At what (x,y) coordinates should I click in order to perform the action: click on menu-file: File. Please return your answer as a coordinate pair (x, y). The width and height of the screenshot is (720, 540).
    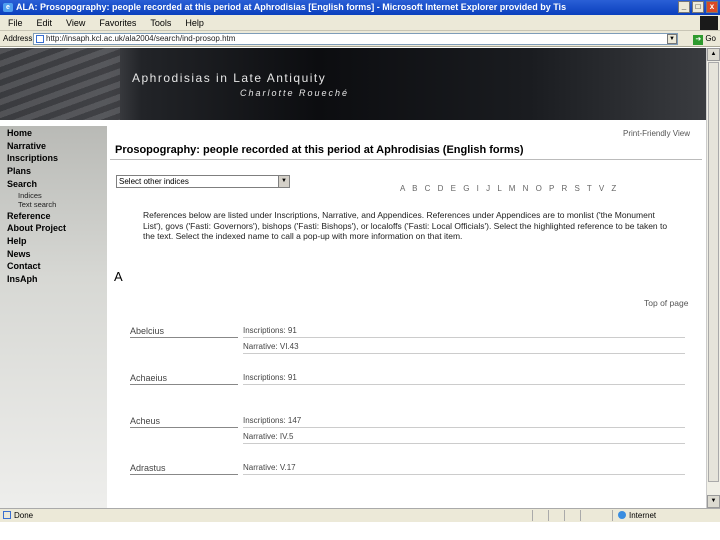
    Looking at the image, I should click on (15, 22).